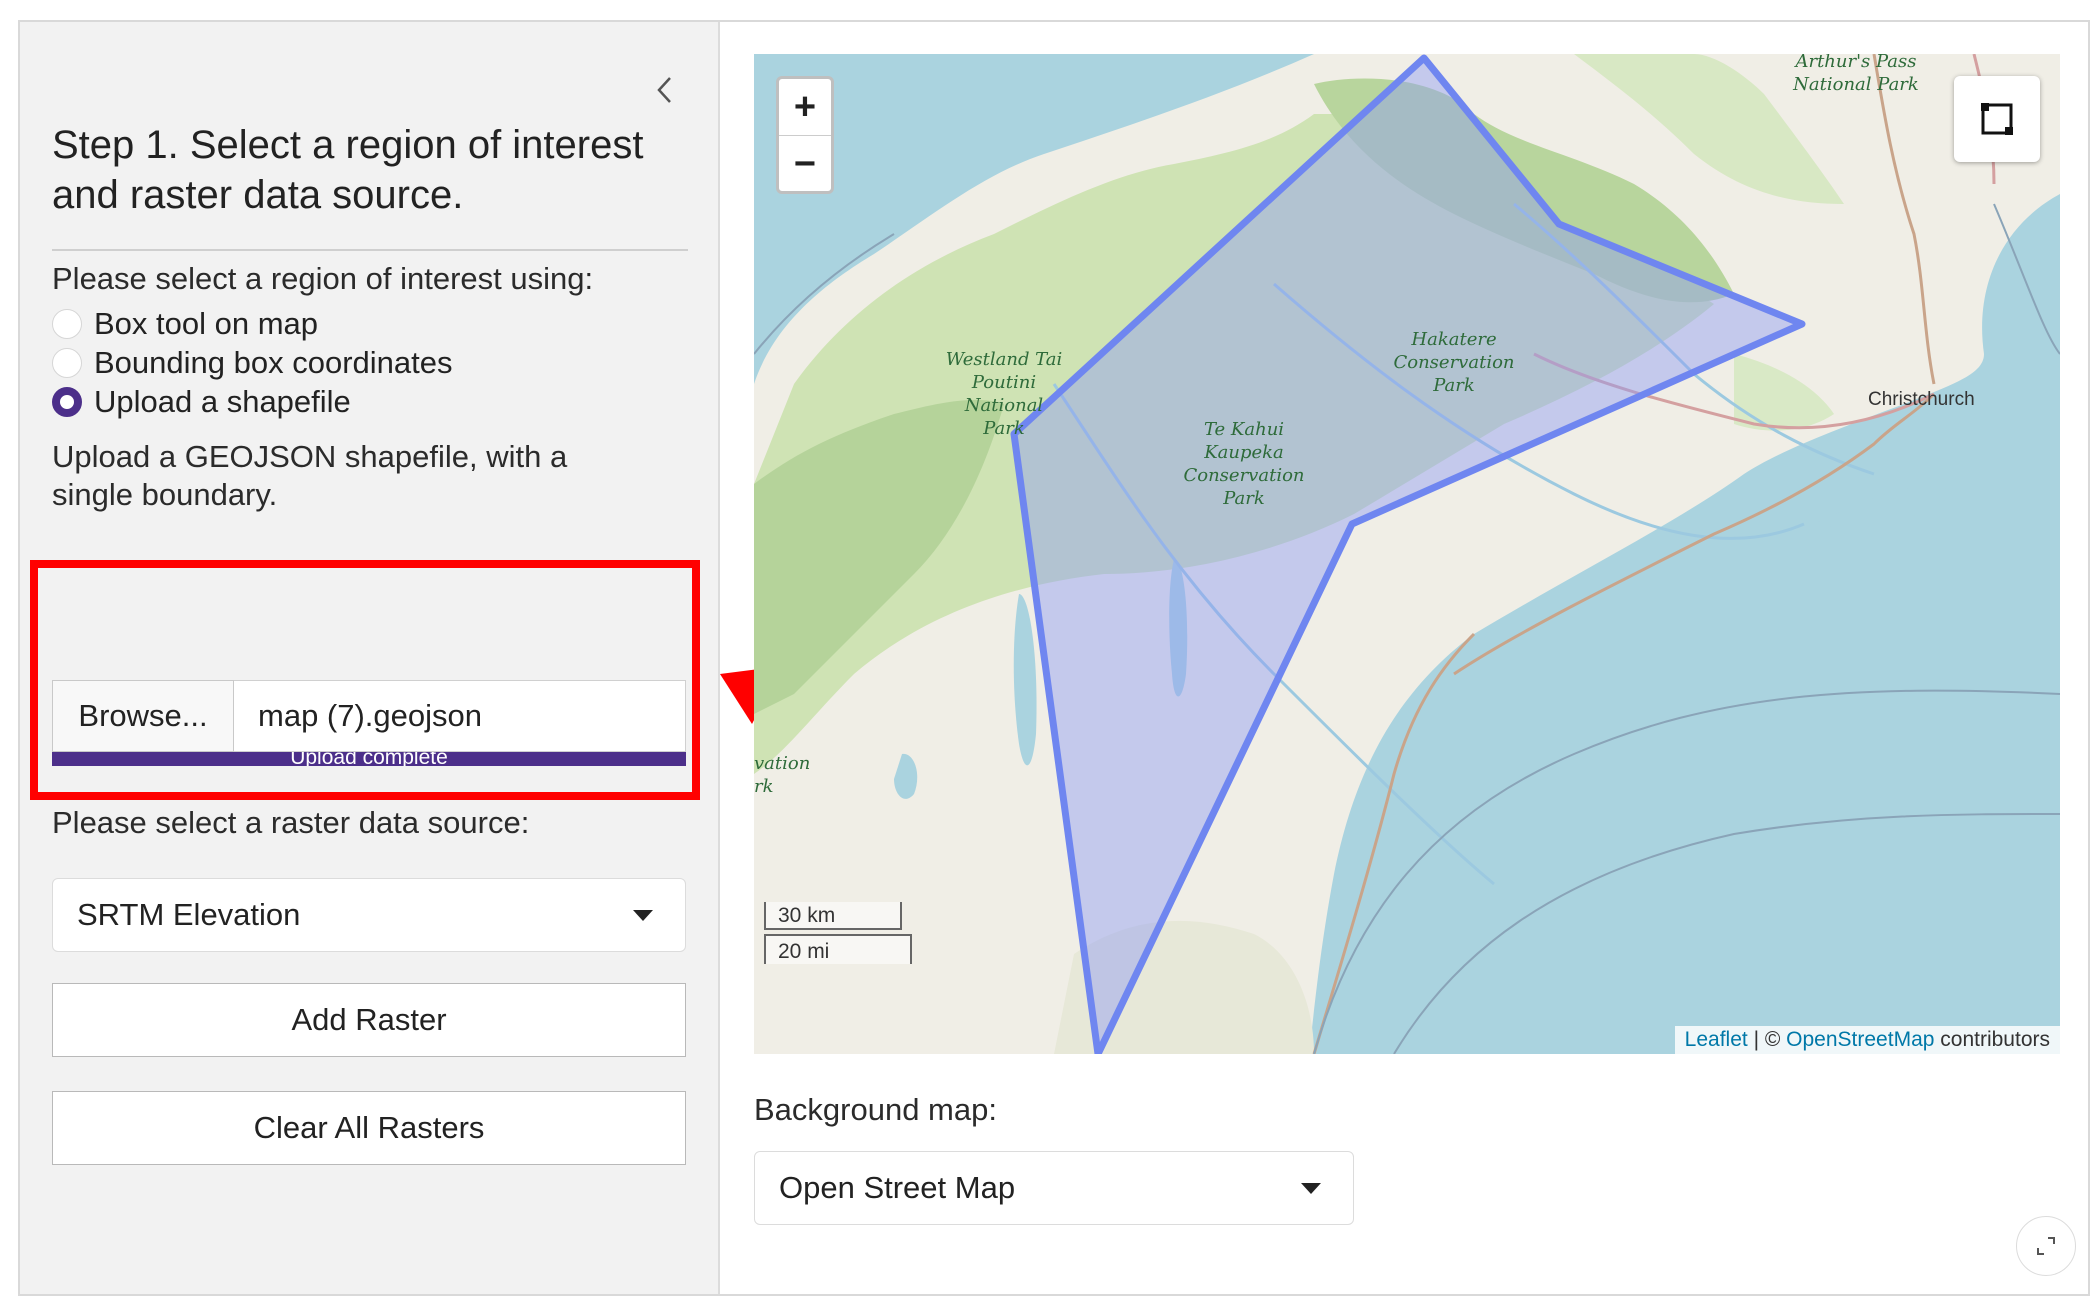 The height and width of the screenshot is (1310, 2098). I want to click on scale-mi: 20 mi, so click(838, 949).